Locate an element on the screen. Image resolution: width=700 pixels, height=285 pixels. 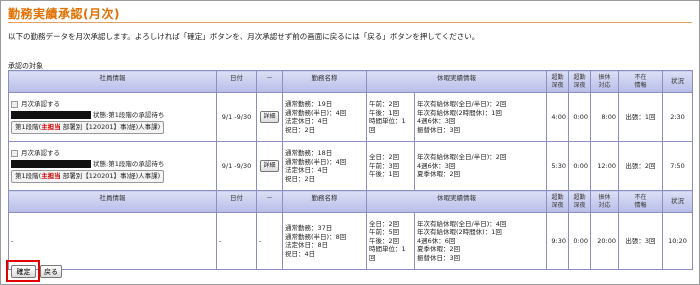
ot1-cell: 5:30 is located at coordinates (557, 166).